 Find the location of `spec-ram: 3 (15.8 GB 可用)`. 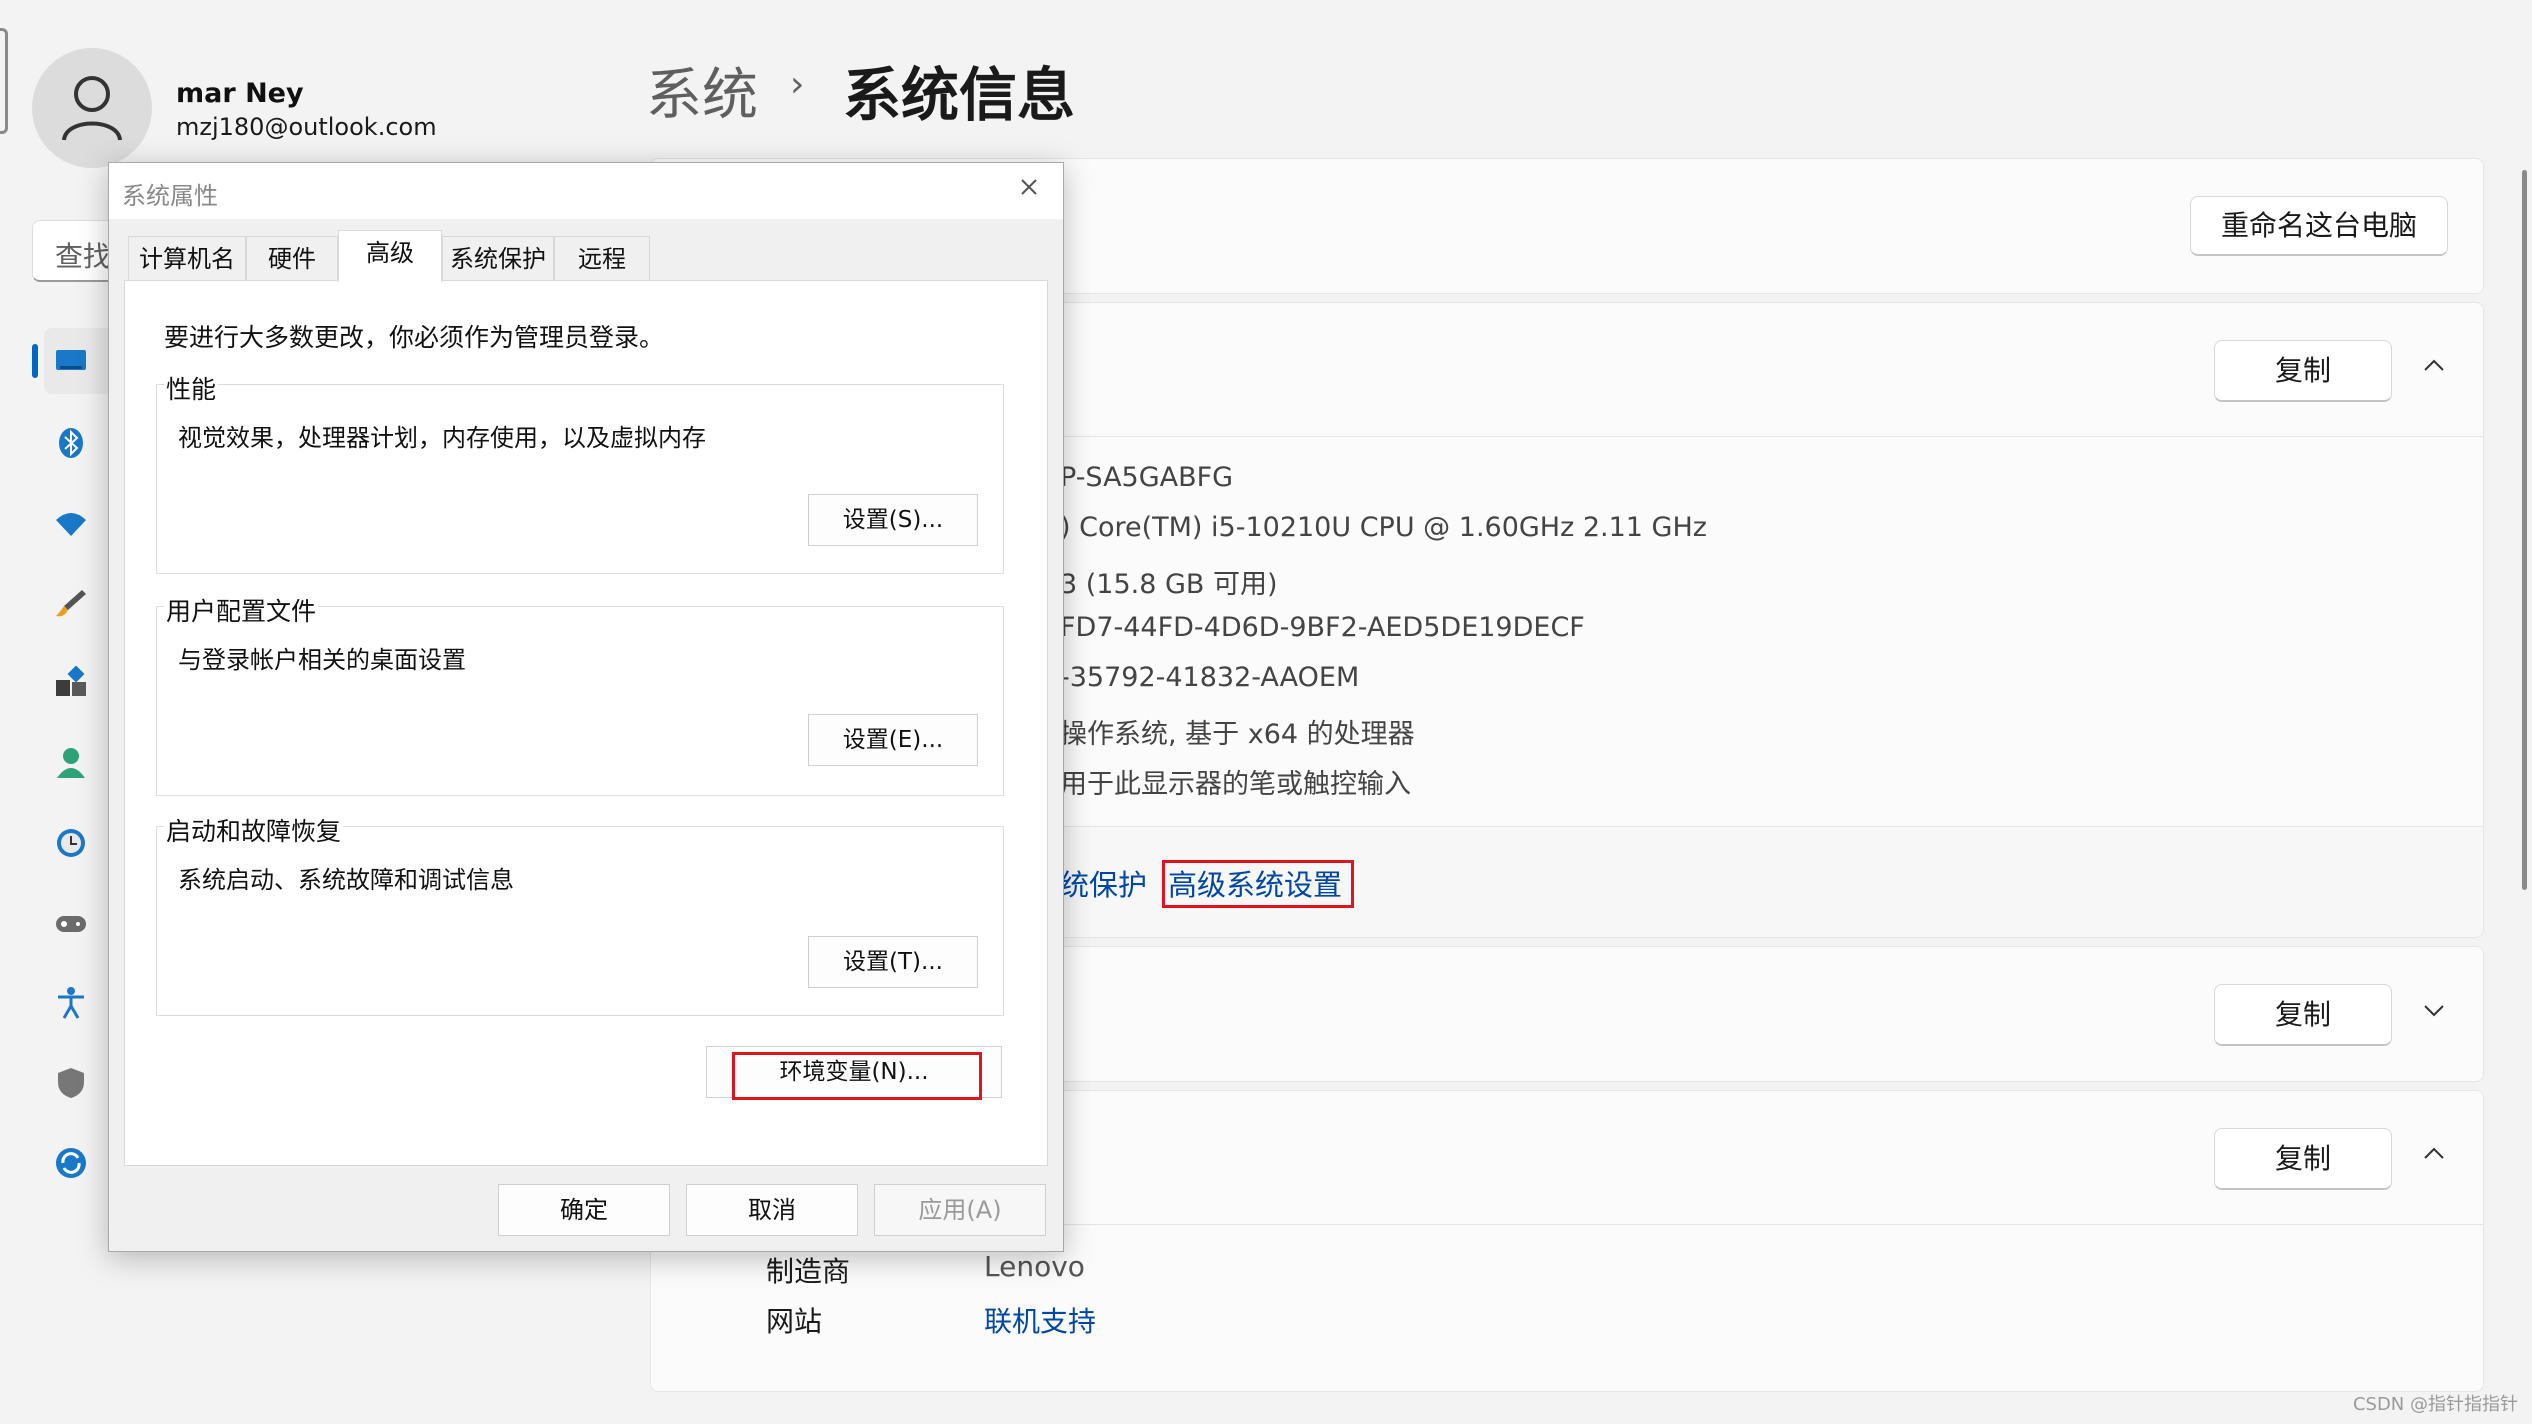

spec-ram: 3 (15.8 GB 可用) is located at coordinates (1169, 584).